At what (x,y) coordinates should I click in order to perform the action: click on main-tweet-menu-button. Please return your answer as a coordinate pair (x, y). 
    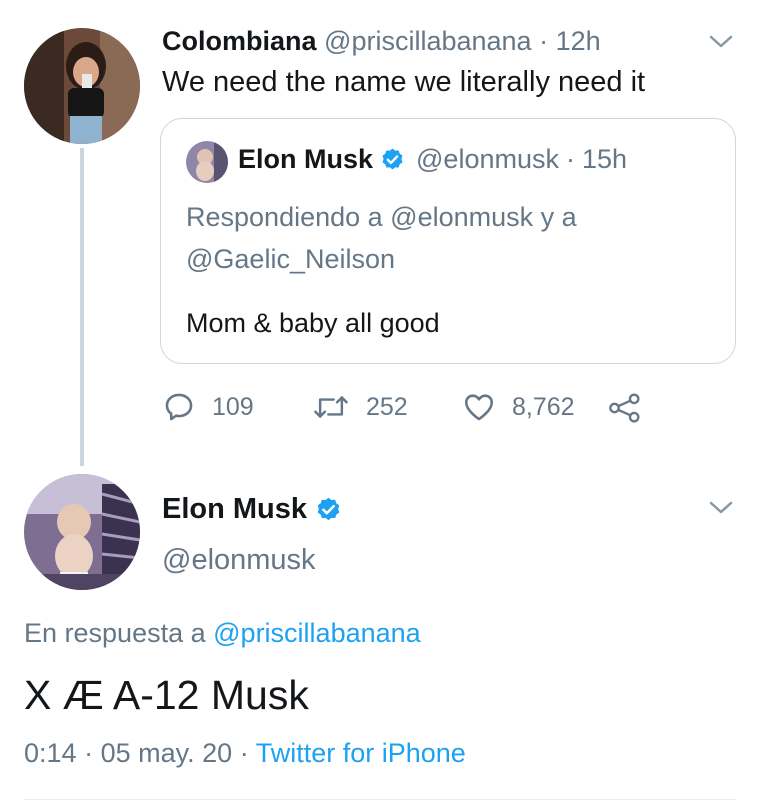
    Looking at the image, I should click on (721, 508).